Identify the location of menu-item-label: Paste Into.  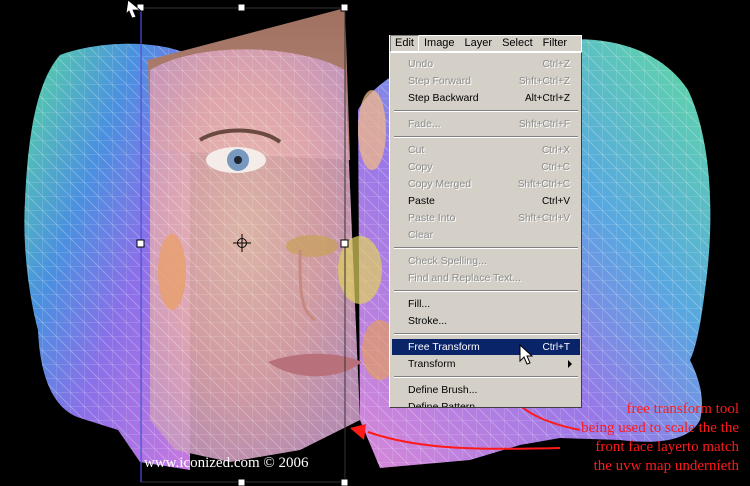
(432, 218).